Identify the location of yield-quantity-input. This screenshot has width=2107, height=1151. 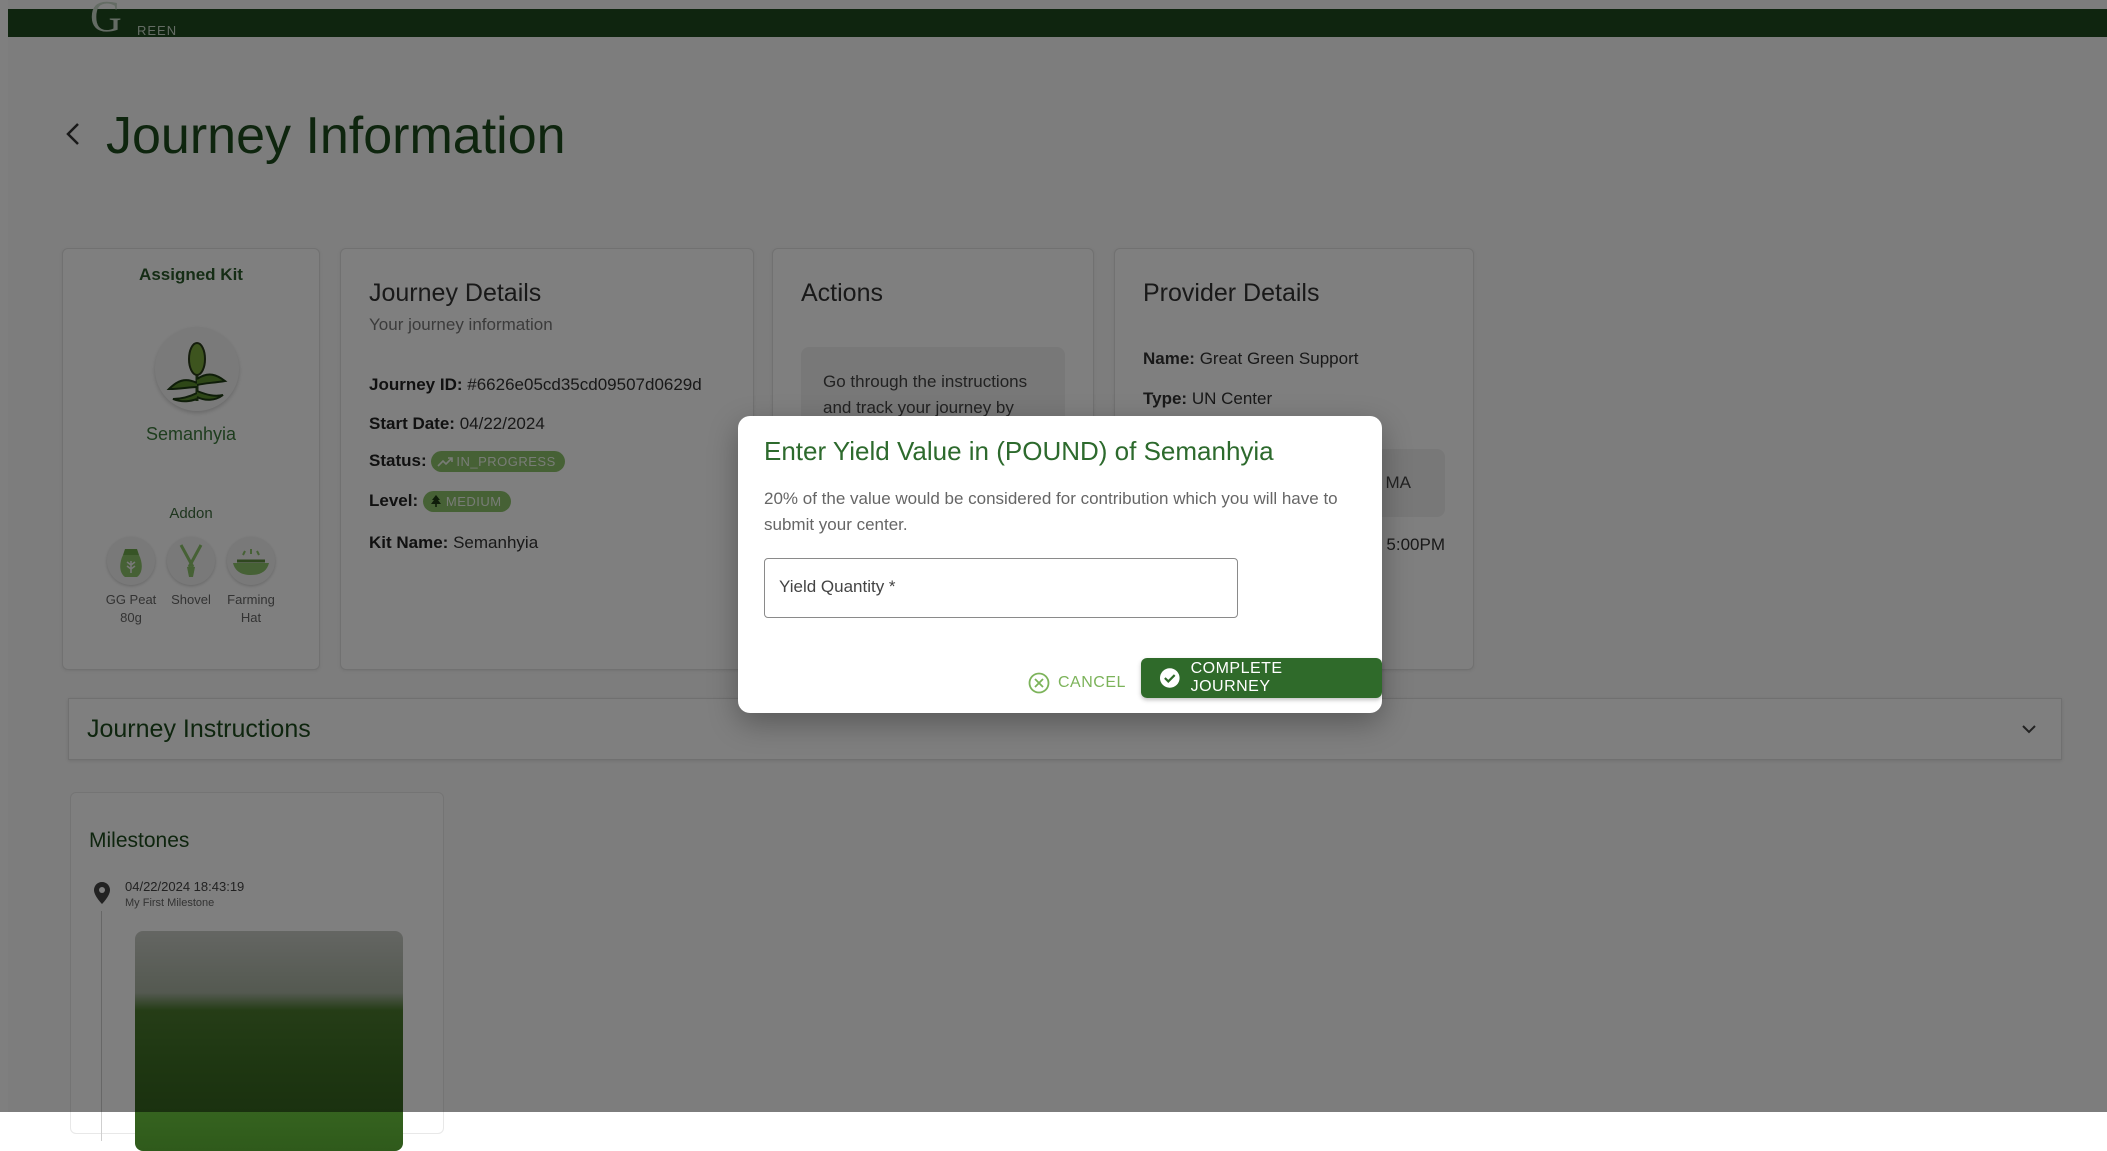
(1001, 588).